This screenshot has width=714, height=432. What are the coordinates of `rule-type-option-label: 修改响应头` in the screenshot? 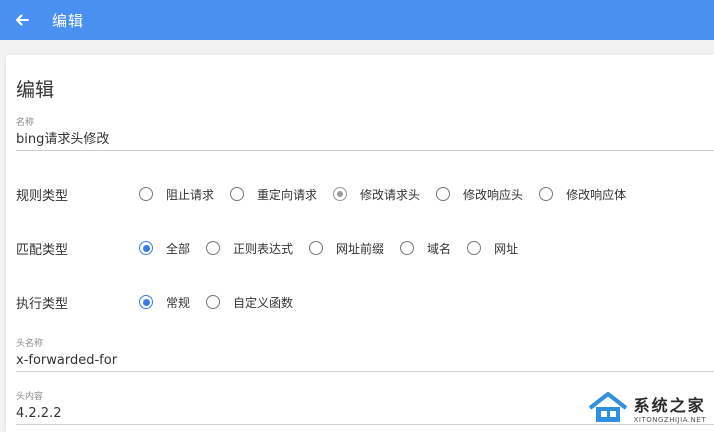 It's located at (493, 194).